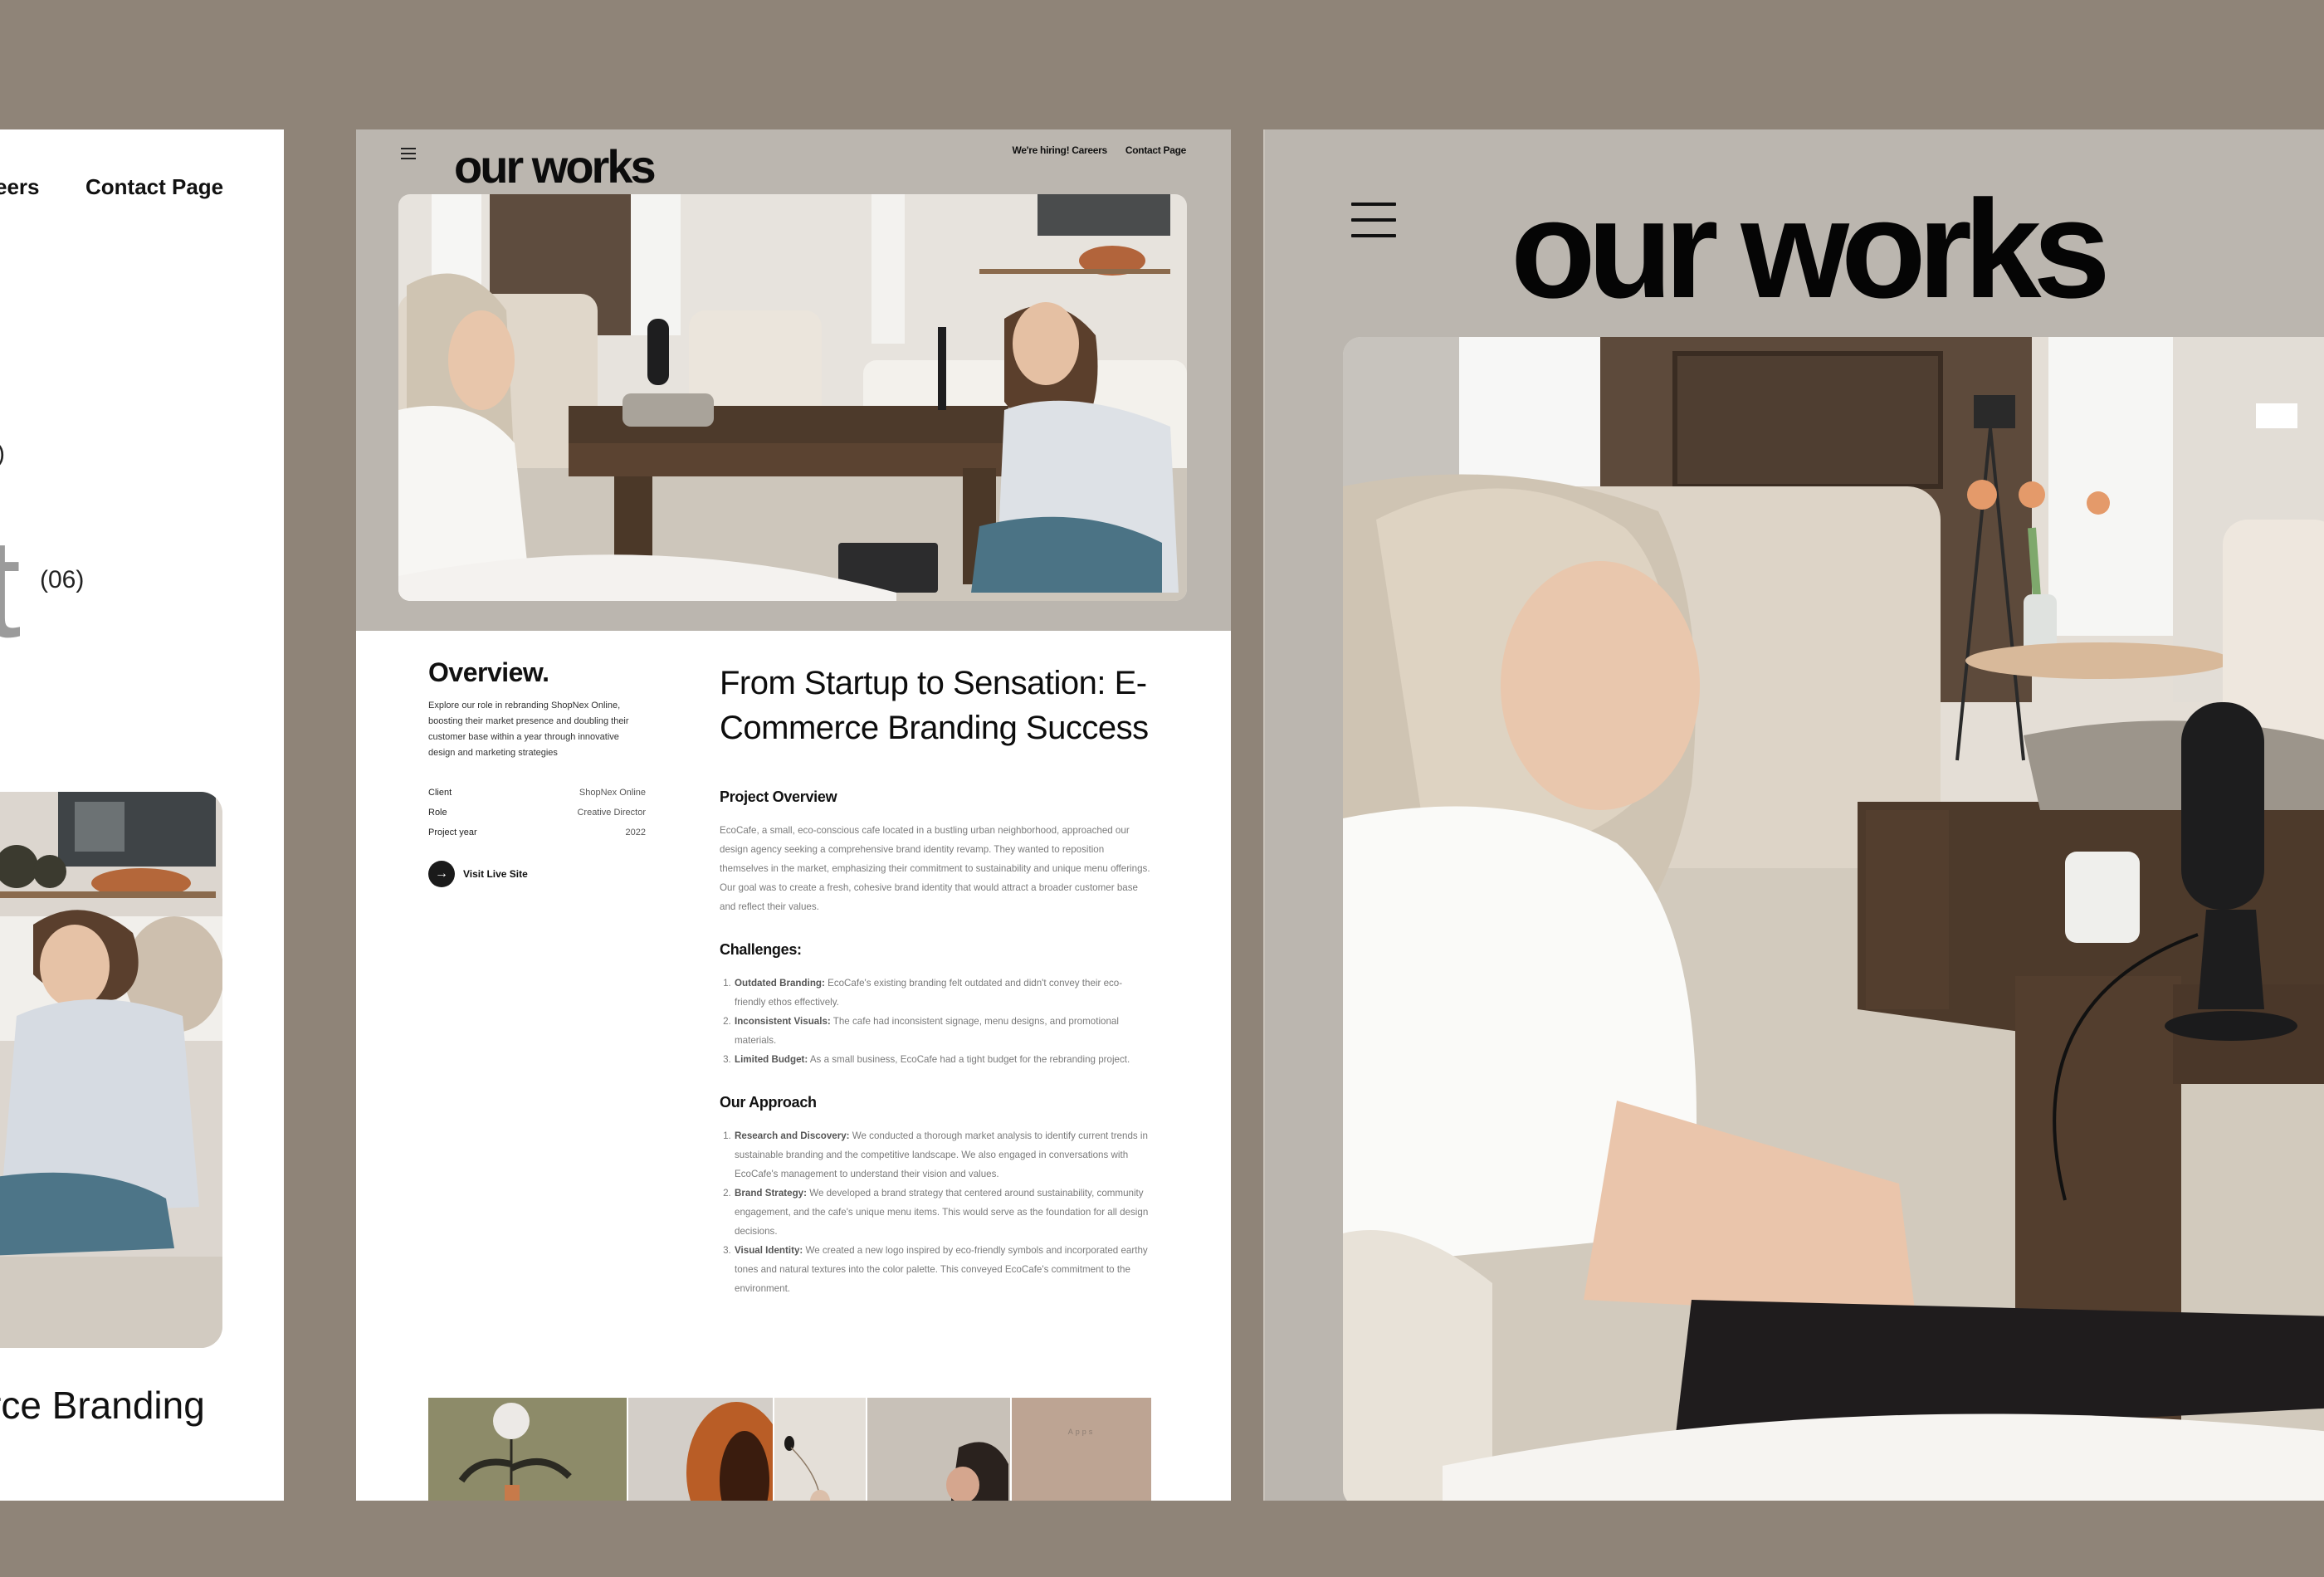 The height and width of the screenshot is (1577, 2324). What do you see at coordinates (102, 1405) in the screenshot?
I see `project-card-title: rce Branding` at bounding box center [102, 1405].